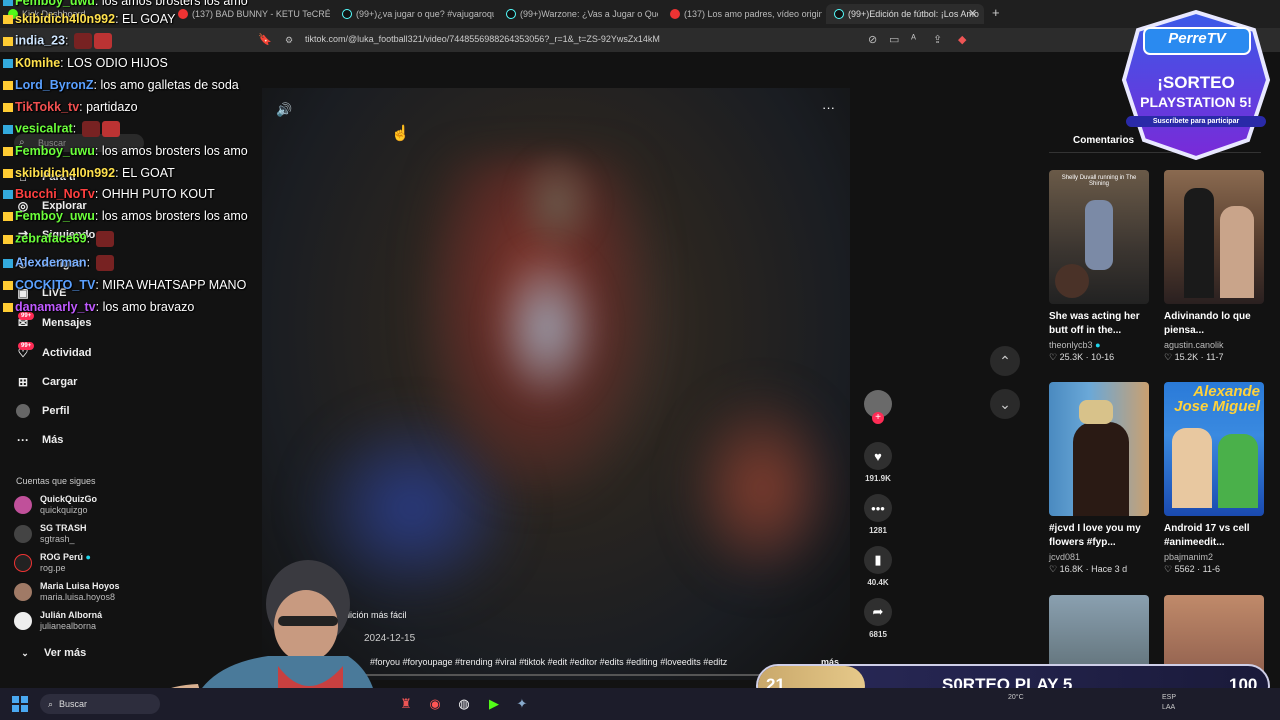 The height and width of the screenshot is (720, 1280). What do you see at coordinates (1169, 697) in the screenshot?
I see `language-indicator: ESP` at bounding box center [1169, 697].